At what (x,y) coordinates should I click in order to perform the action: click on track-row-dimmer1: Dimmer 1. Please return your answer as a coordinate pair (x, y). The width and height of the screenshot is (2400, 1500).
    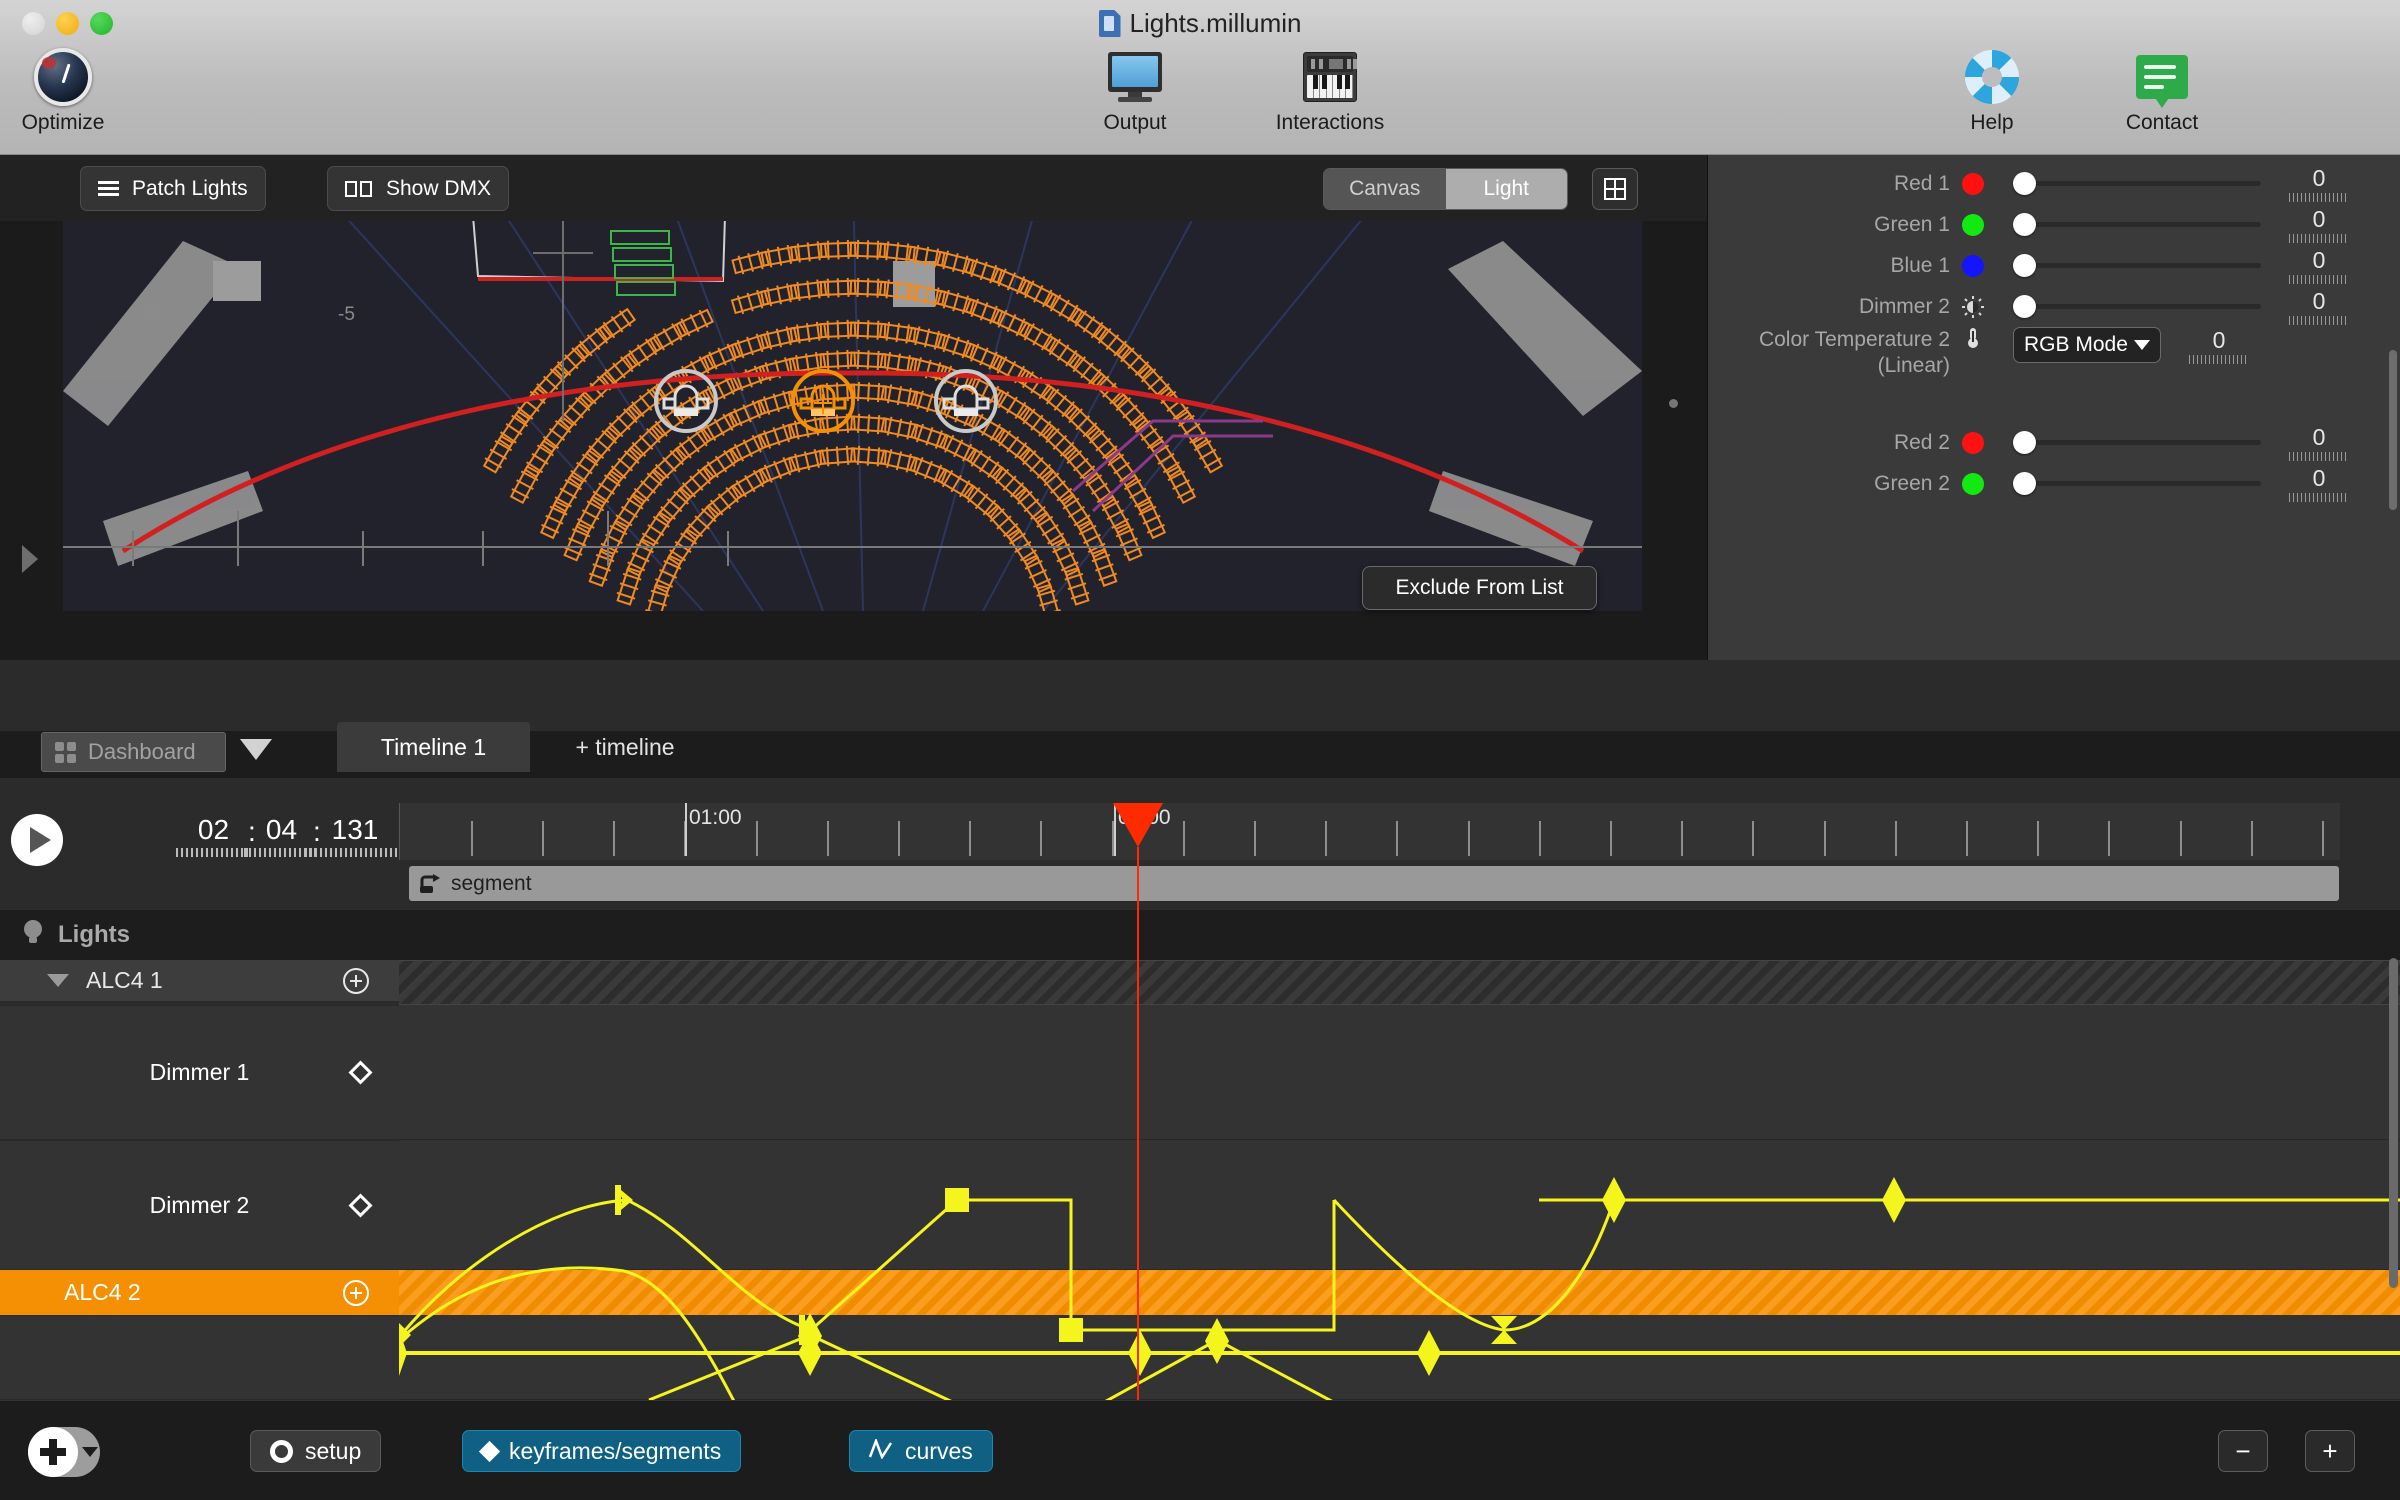
    Looking at the image, I should click on (199, 1072).